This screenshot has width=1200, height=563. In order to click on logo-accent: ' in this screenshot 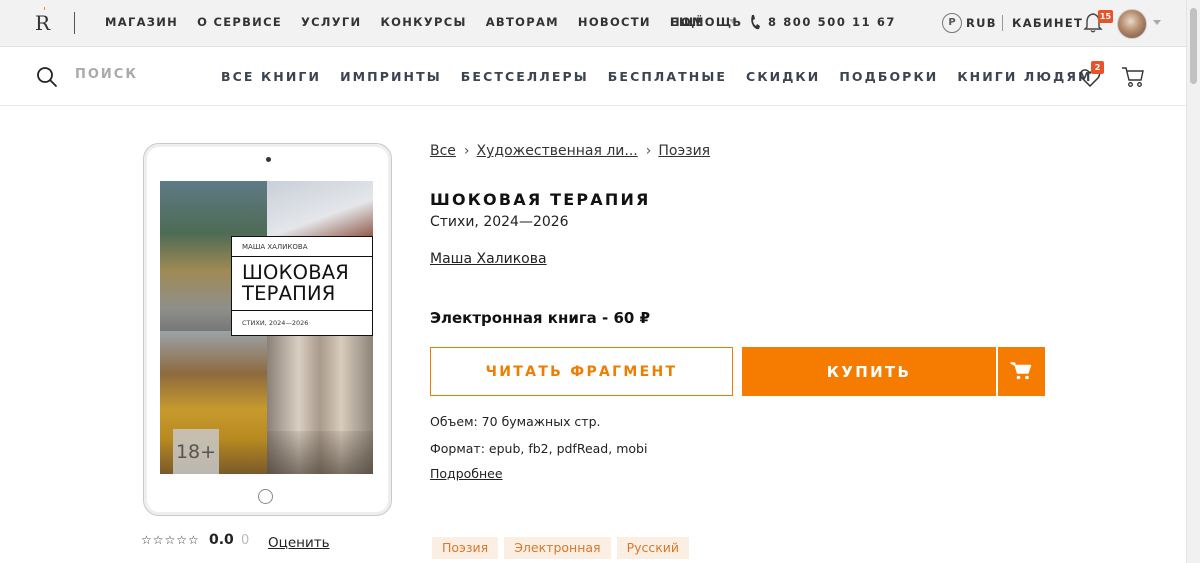, I will do `click(45, 11)`.